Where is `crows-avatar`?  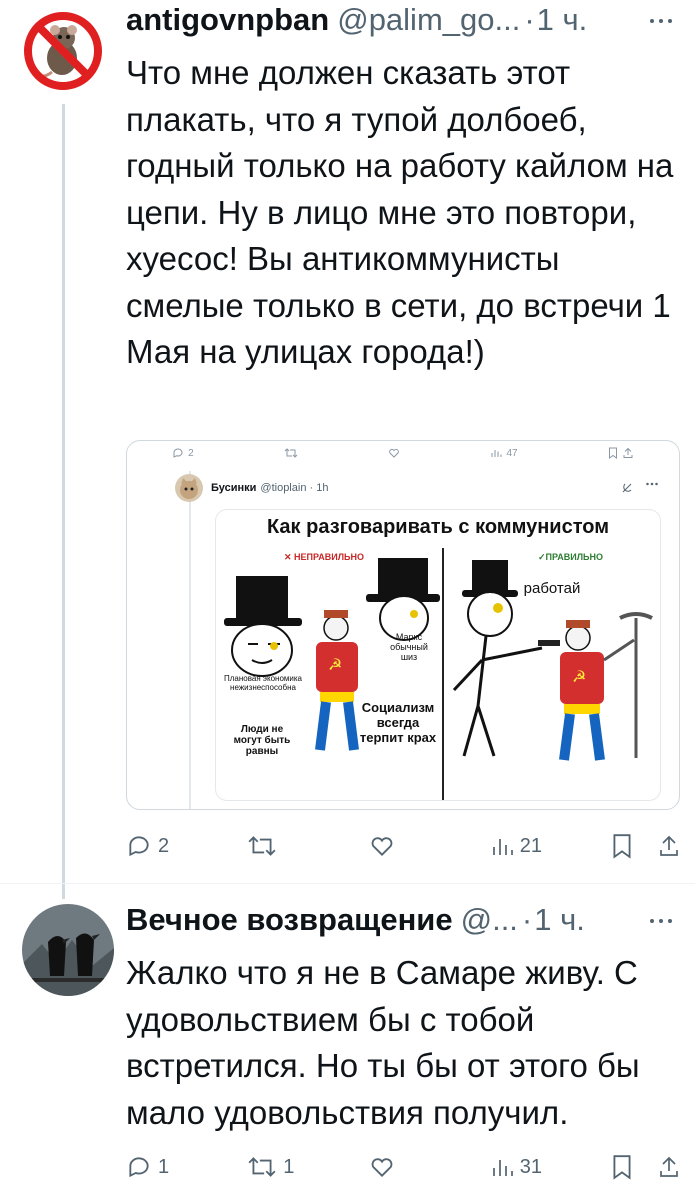
crows-avatar is located at coordinates (68, 950).